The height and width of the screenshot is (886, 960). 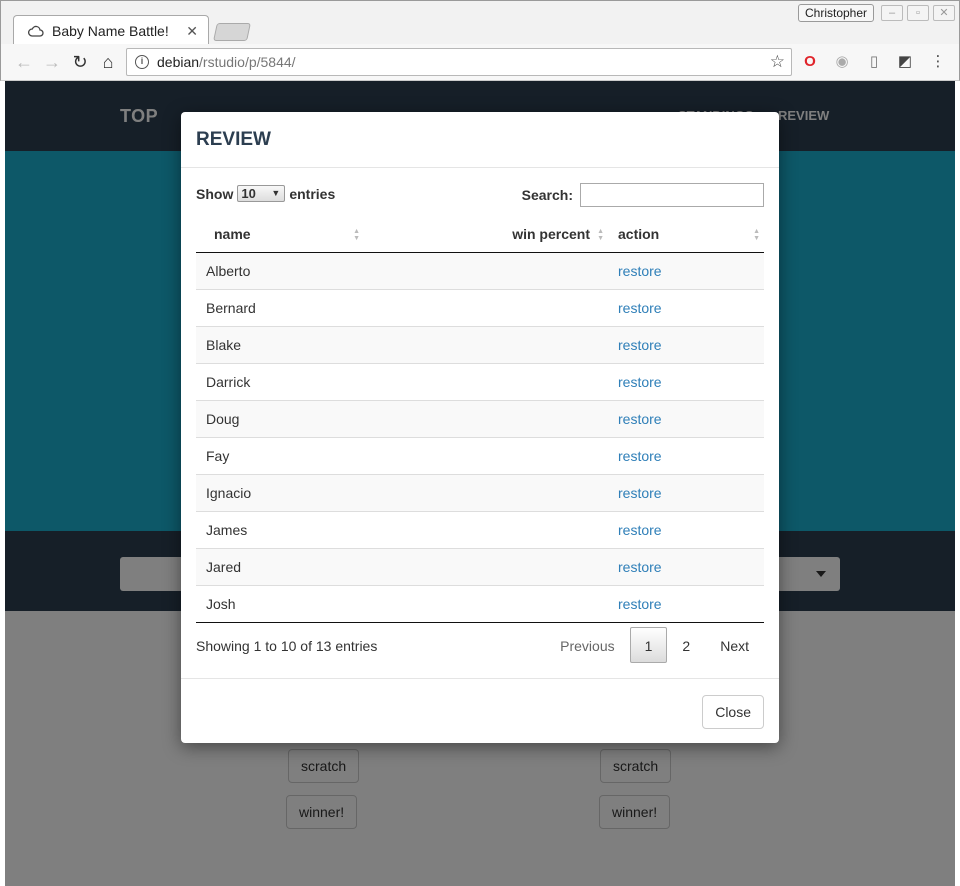 I want to click on reader-icon: ▯, so click(x=874, y=62).